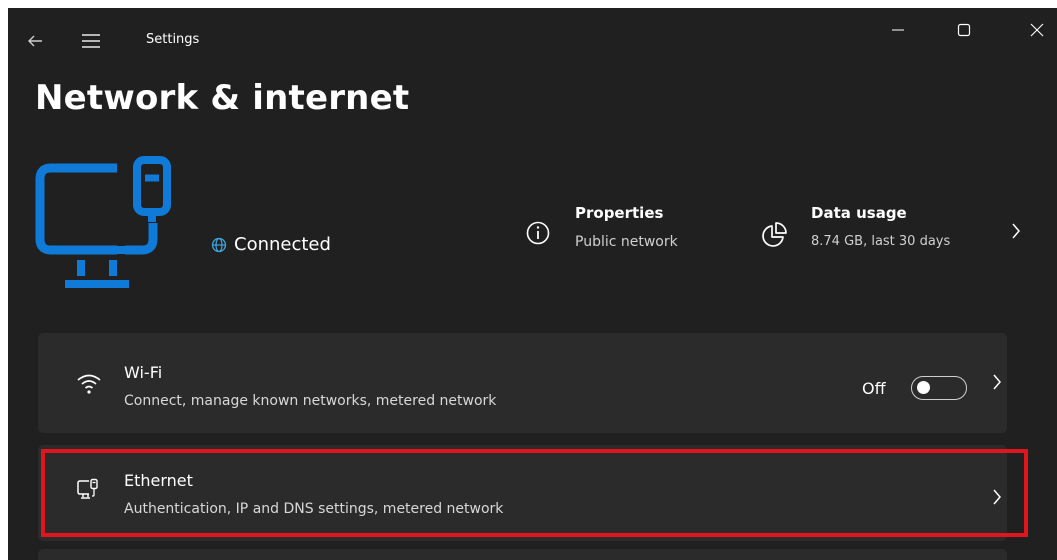  Describe the element at coordinates (219, 245) in the screenshot. I see `globe-icon` at that location.